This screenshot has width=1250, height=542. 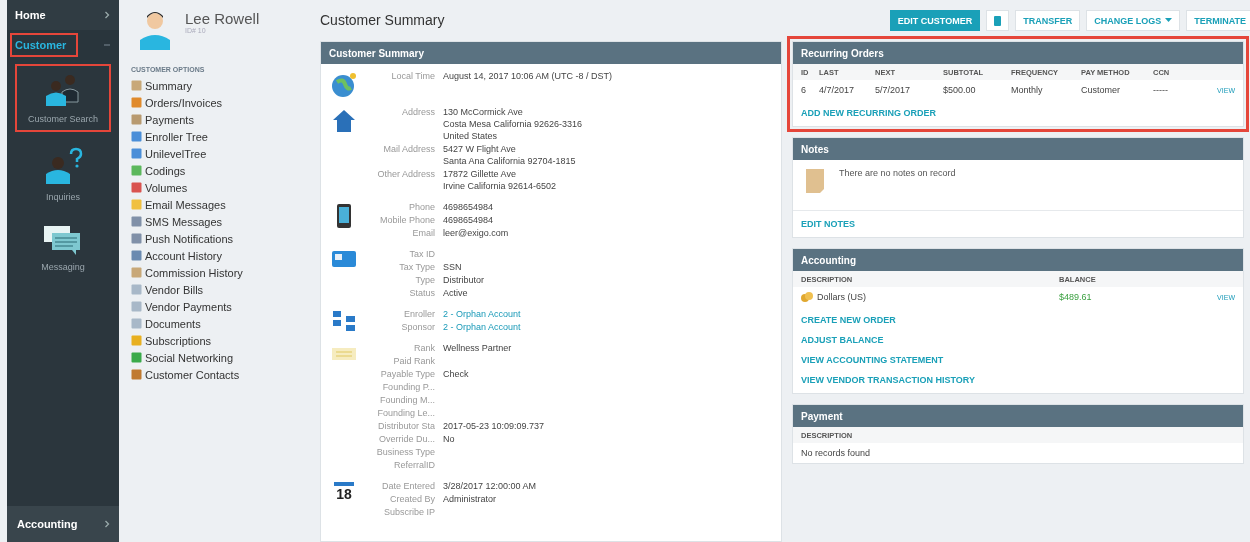 I want to click on option-link: Account History, so click(x=221, y=255).